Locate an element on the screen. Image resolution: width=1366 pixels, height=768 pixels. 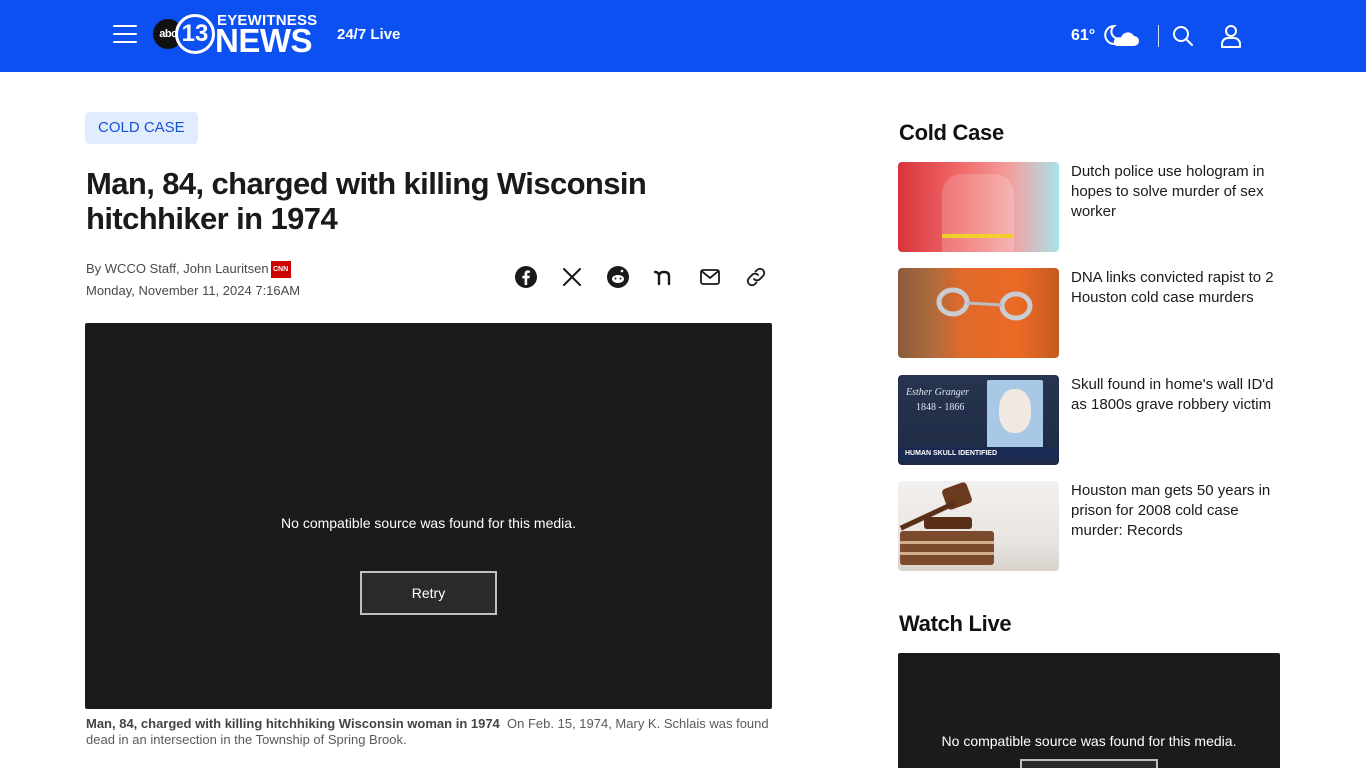
nextdoor-icon is located at coordinates (664, 277).